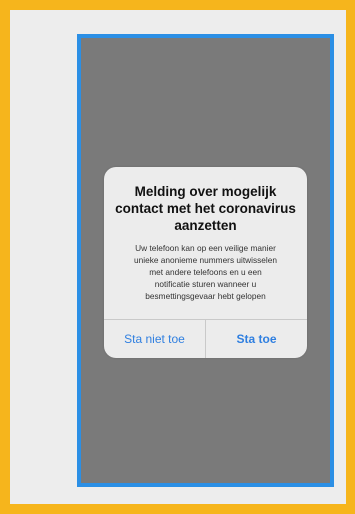 The image size is (355, 514). What do you see at coordinates (256, 339) in the screenshot?
I see `allow-button: Sta toe` at bounding box center [256, 339].